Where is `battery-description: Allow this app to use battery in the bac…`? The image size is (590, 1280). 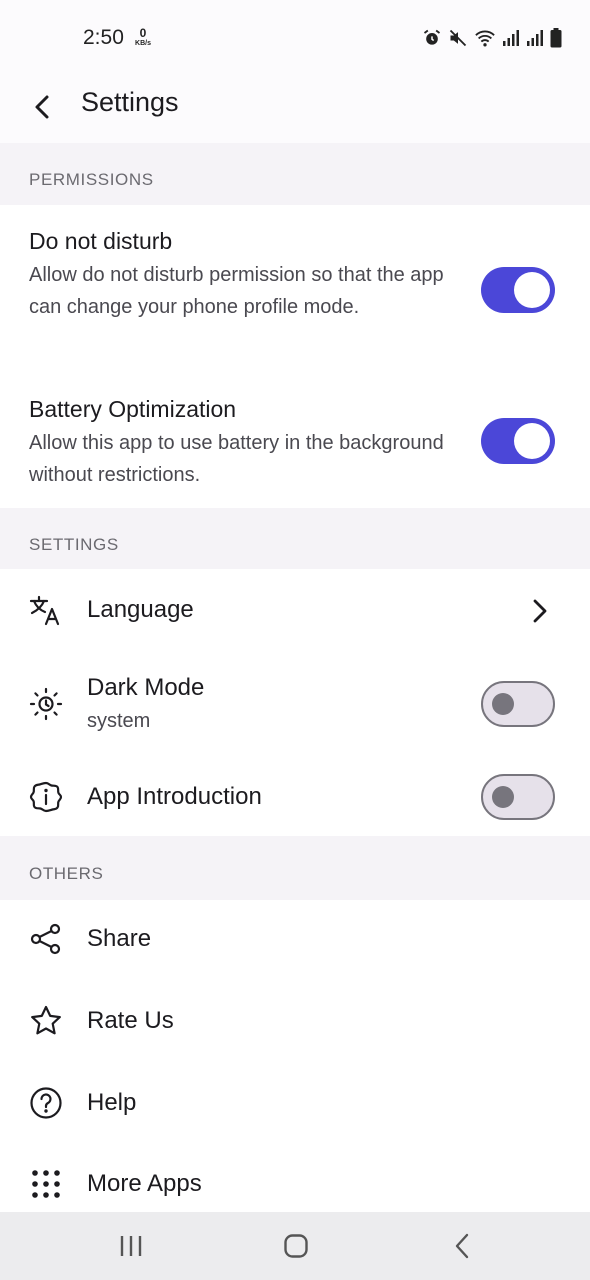 battery-description: Allow this app to use battery in the bac… is located at coordinates (236, 459).